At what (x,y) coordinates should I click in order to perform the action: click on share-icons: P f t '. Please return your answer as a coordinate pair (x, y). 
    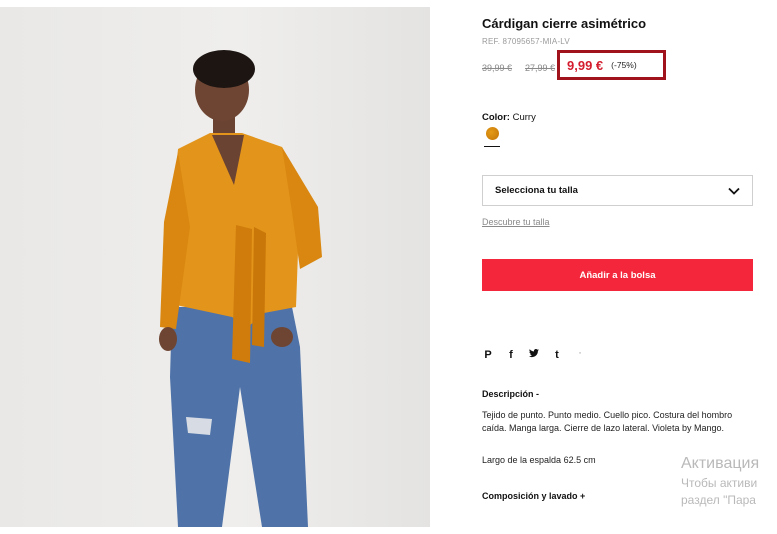
    Looking at the image, I should click on (534, 355).